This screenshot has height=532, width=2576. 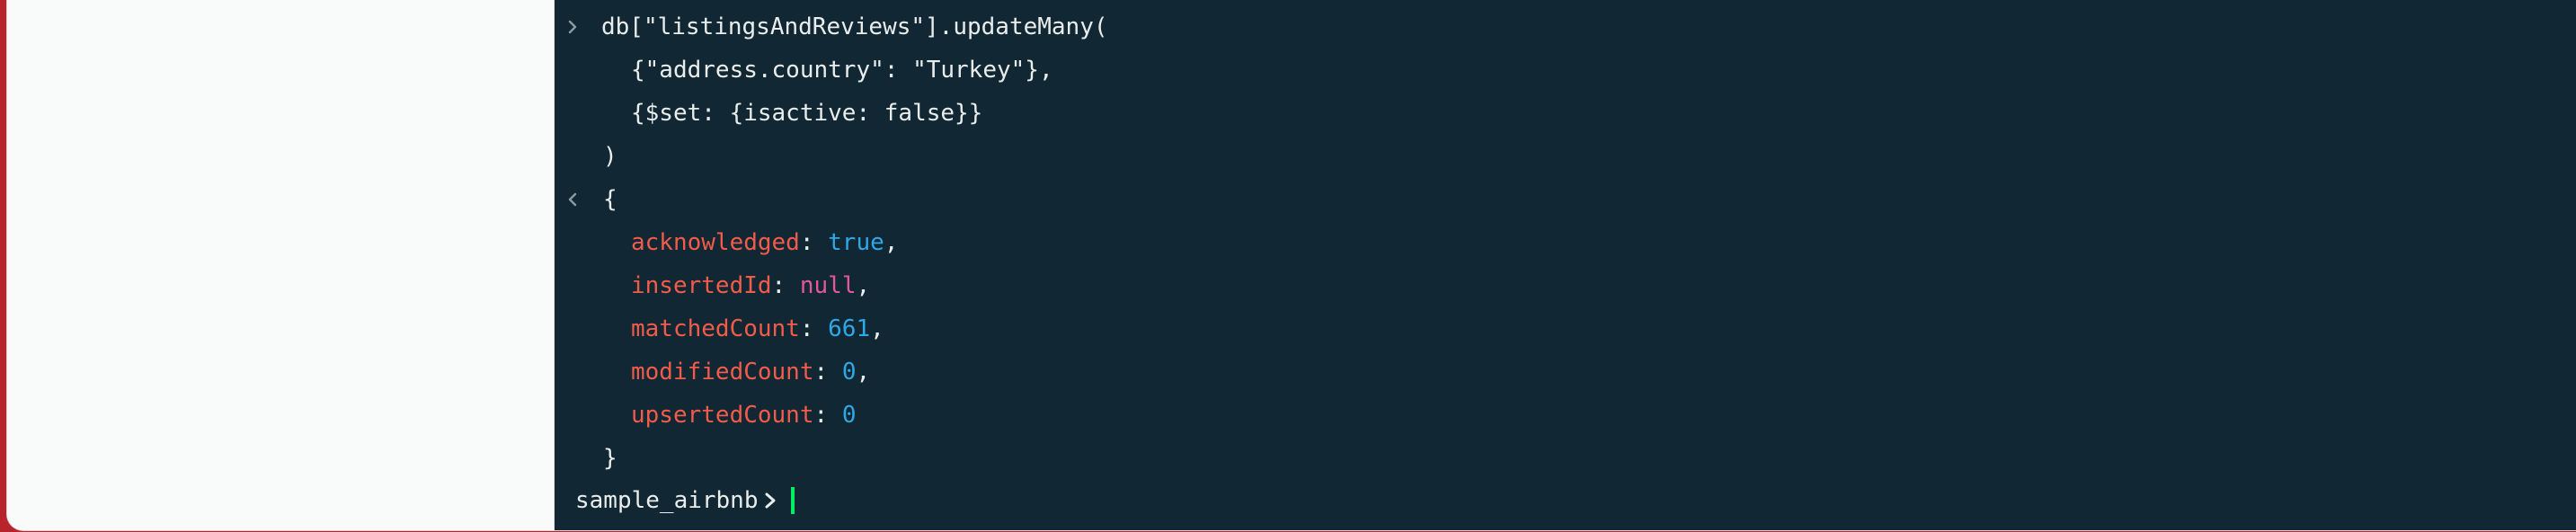 What do you see at coordinates (722, 372) in the screenshot?
I see `field-key: modifiedCount` at bounding box center [722, 372].